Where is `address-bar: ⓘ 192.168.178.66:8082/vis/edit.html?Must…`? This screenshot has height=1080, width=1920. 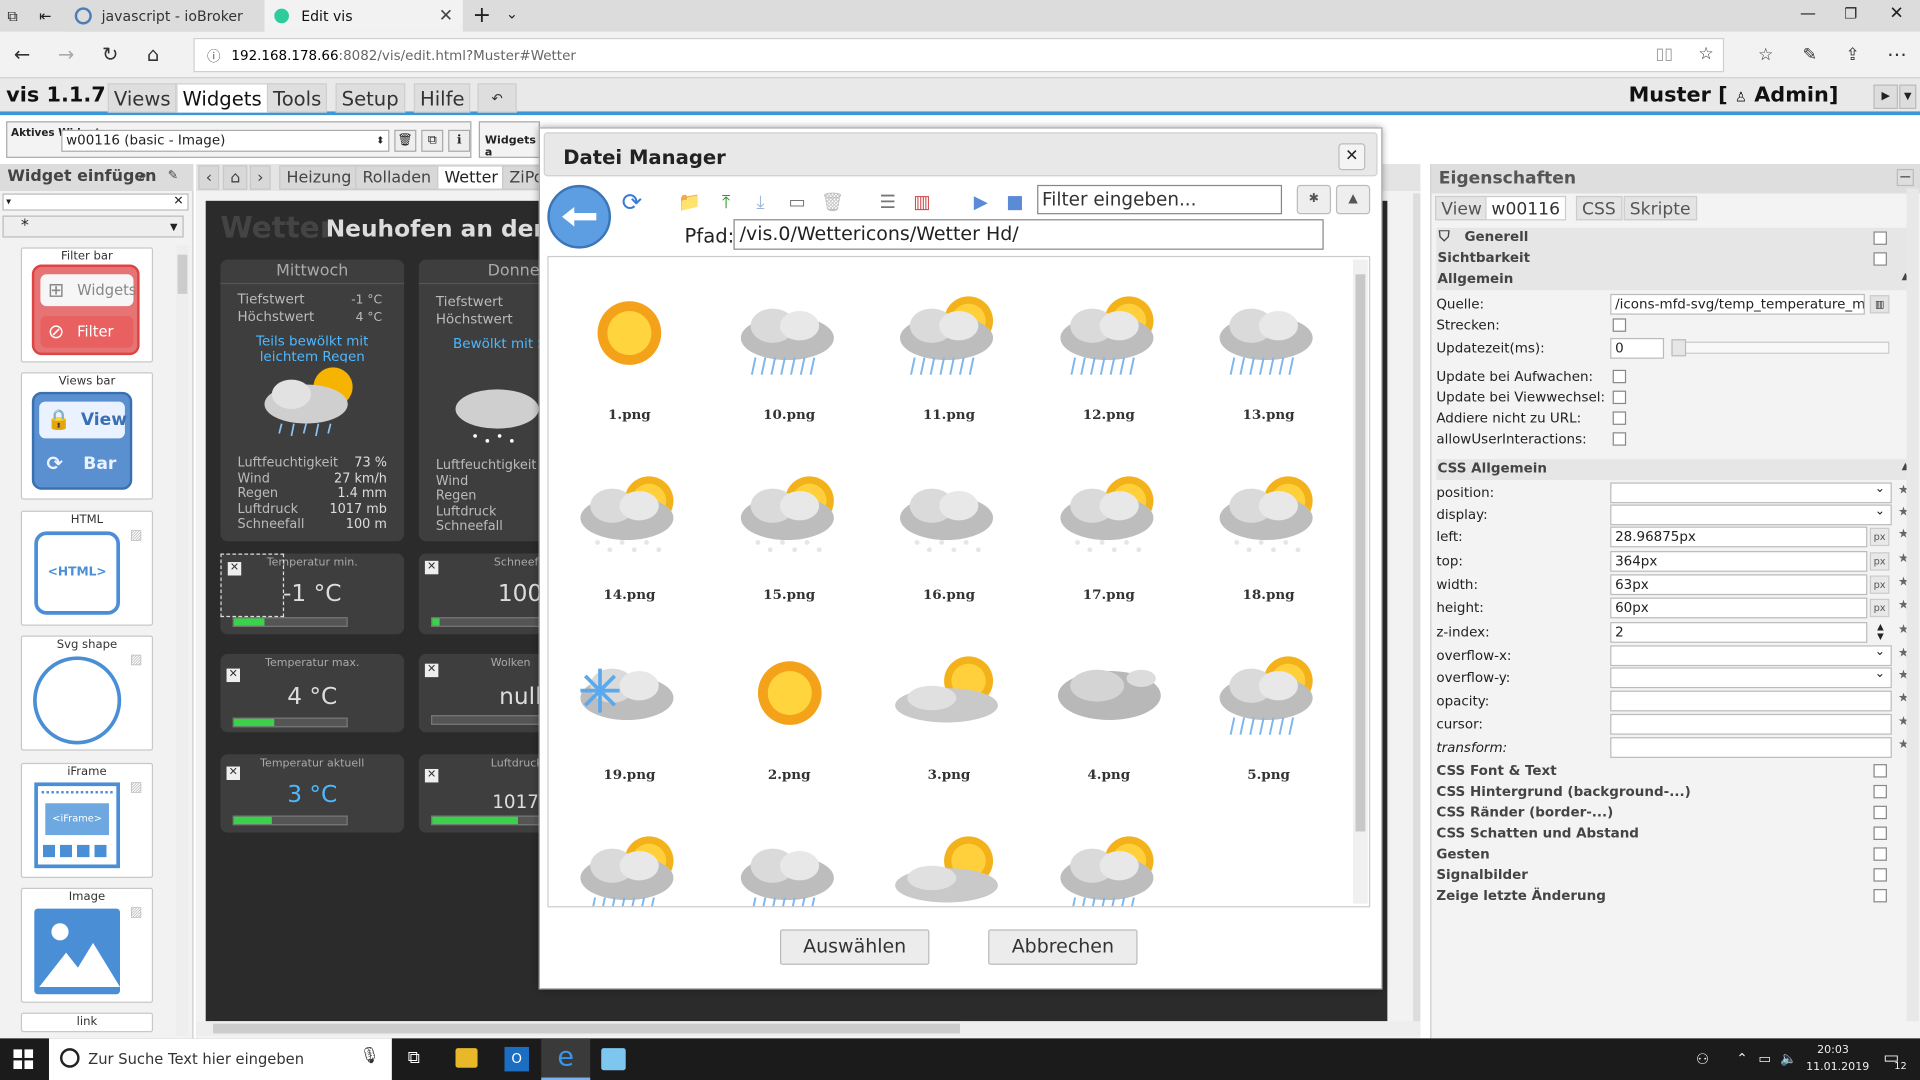 address-bar: ⓘ 192.168.178.66:8082/vis/edit.html?Must… is located at coordinates (959, 55).